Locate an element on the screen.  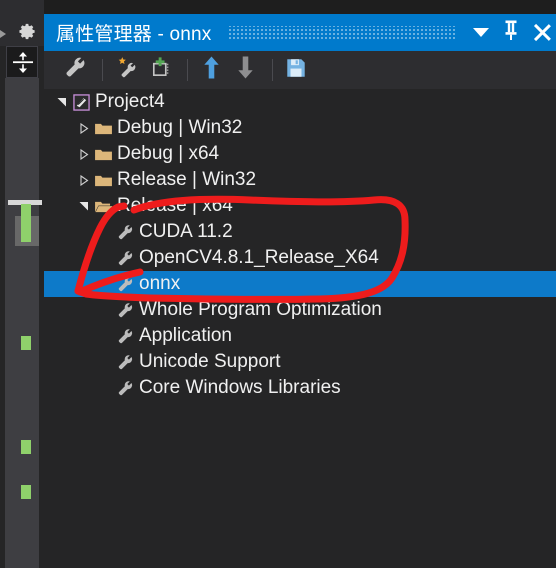
add-new-property-sheet-button is located at coordinates (126, 70).